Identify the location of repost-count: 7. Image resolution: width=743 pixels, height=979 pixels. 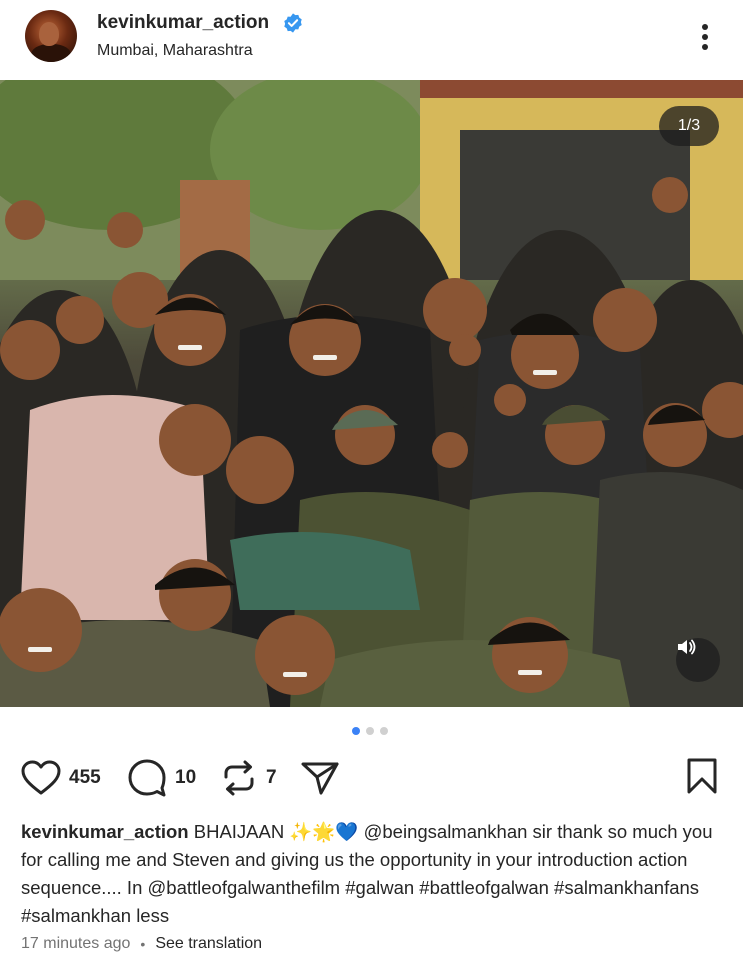
(271, 778).